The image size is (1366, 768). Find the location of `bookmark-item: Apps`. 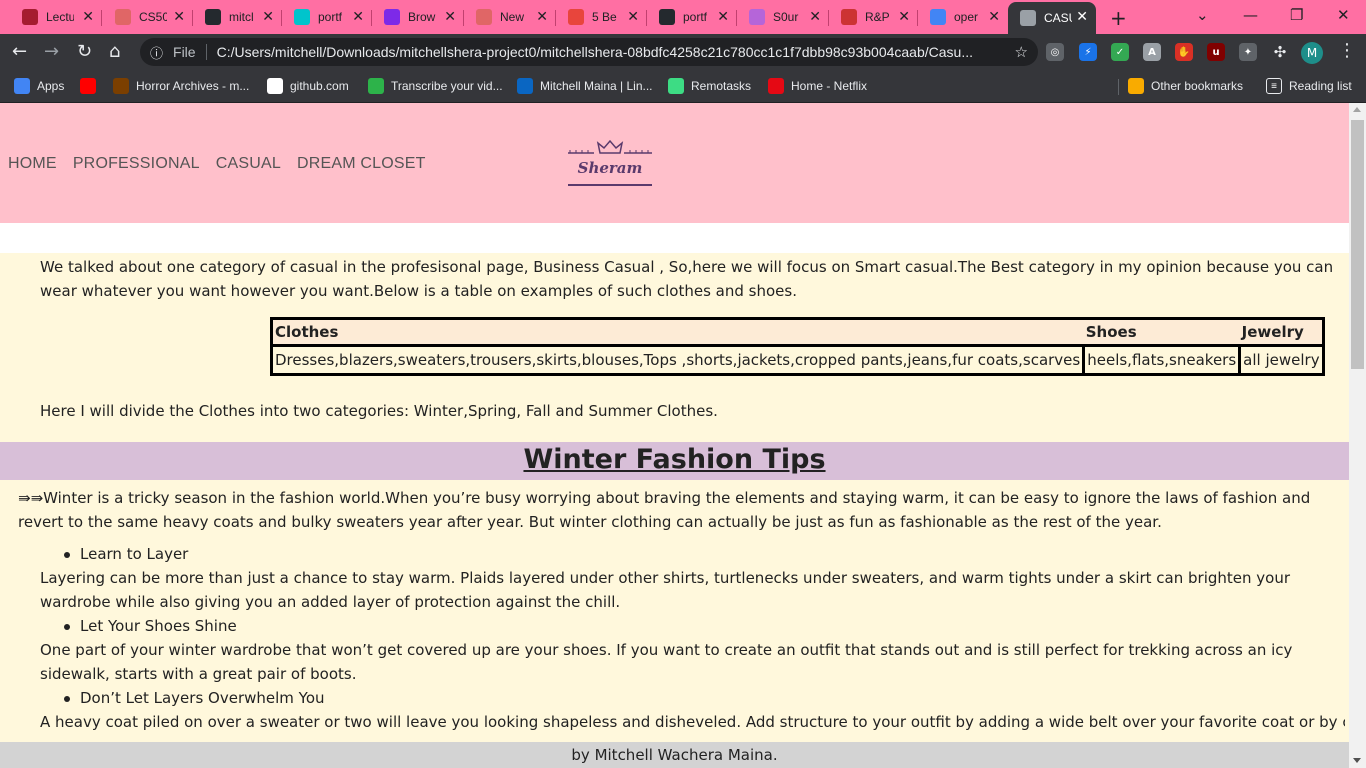

bookmark-item: Apps is located at coordinates (39, 86).